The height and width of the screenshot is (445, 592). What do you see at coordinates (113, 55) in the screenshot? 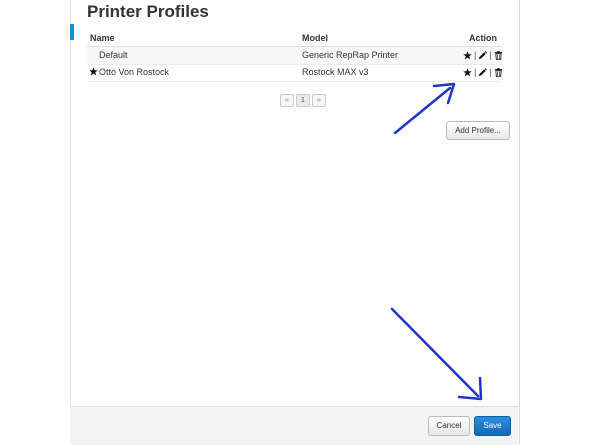
I see `profile-name: Default` at bounding box center [113, 55].